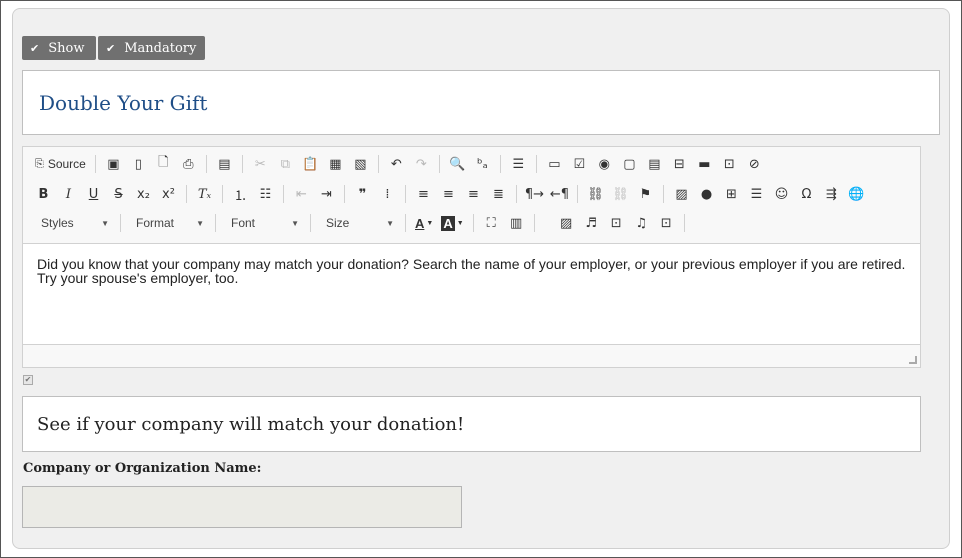  Describe the element at coordinates (358, 223) in the screenshot. I see `size-dropdown: Size ▼` at that location.